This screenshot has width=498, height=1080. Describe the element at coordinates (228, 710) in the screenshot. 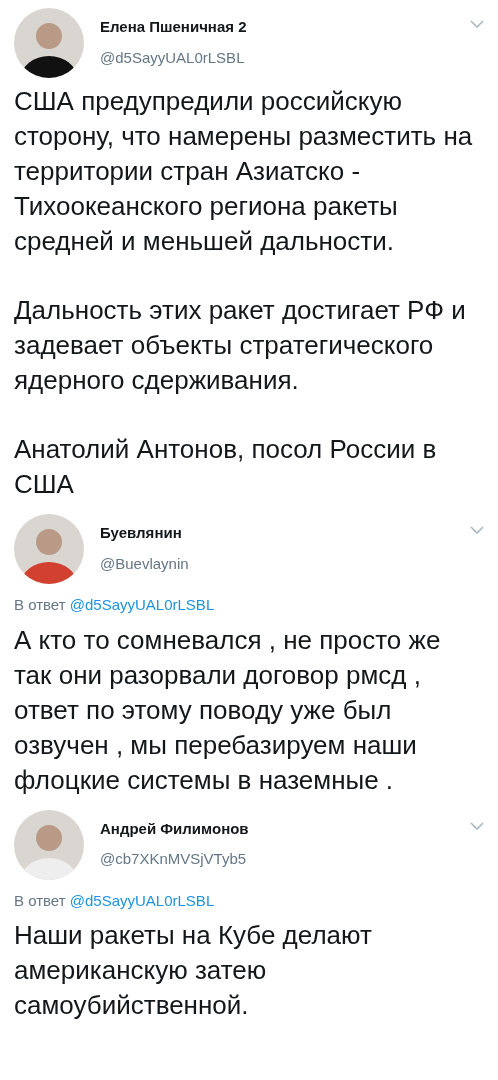

I see `tweet-text: А кто то сомневался , не просто же так они разорвали договор рмсд , ответ по этому поводу уже был озвучен , мы перебазируем наши флоцкие системы в наземные .` at that location.